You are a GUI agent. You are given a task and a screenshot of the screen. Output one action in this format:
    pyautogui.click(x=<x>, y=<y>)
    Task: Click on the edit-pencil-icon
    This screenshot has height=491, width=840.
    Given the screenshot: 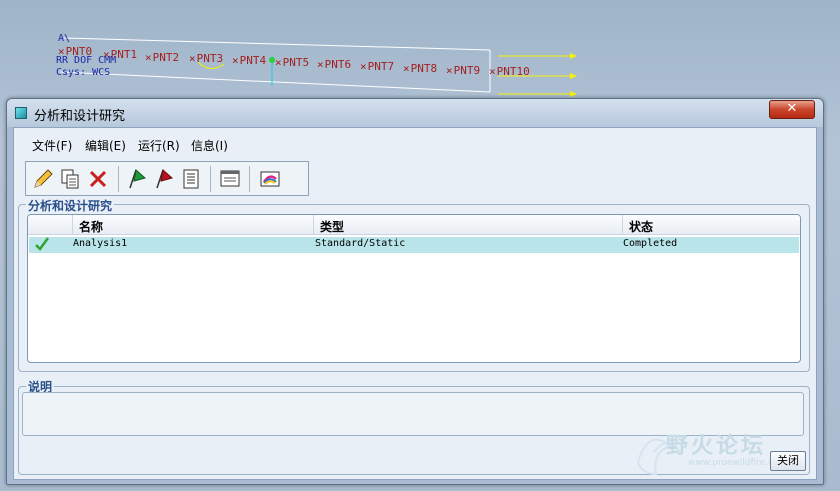 What is the action you would take?
    pyautogui.click(x=43, y=179)
    